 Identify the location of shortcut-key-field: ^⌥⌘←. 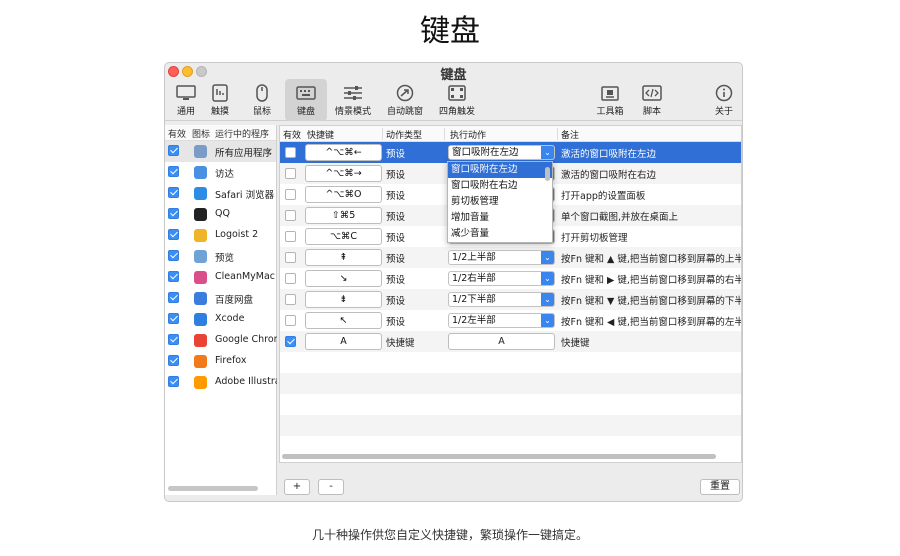
(343, 152).